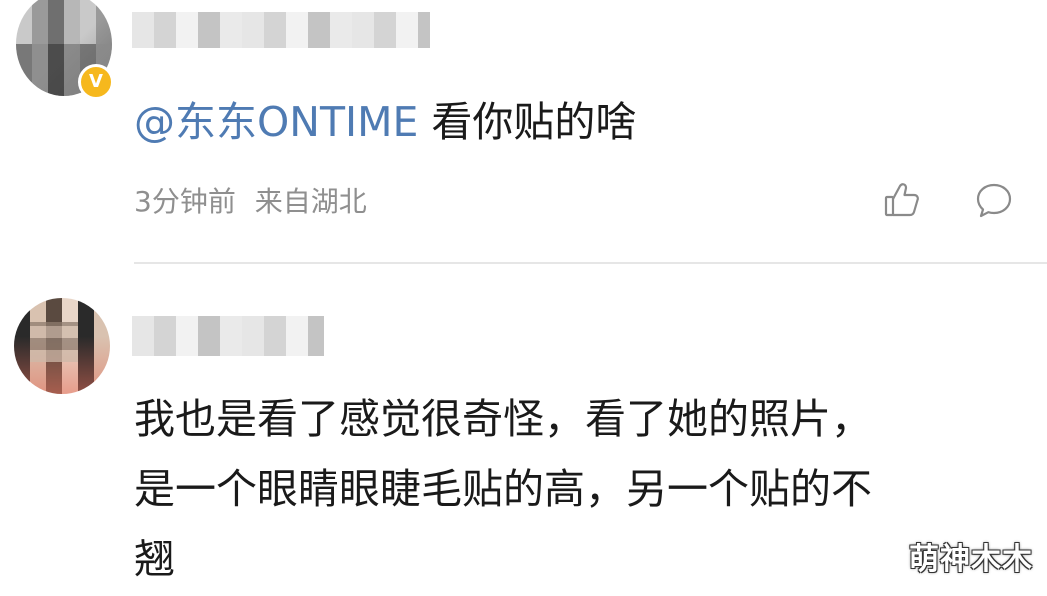  I want to click on mention-link: @东东ONTIME, so click(276, 122).